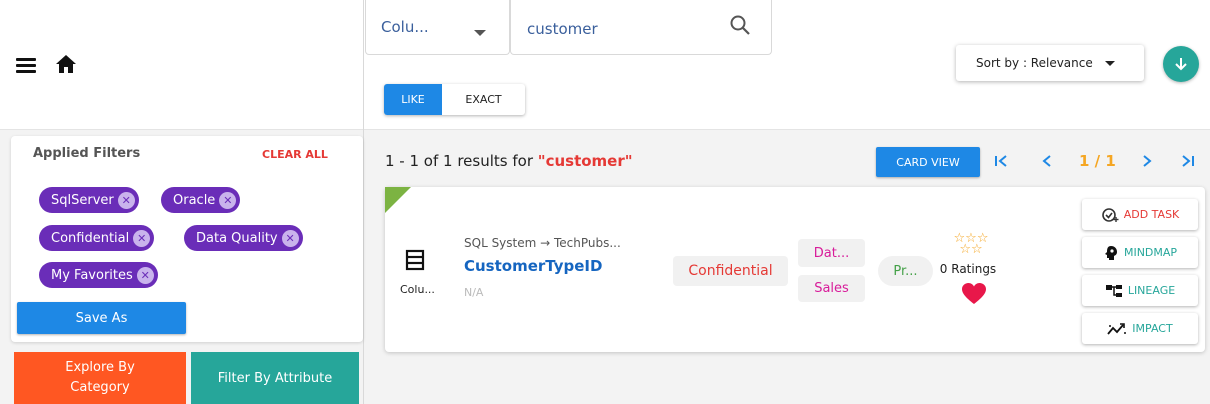 This screenshot has width=1210, height=404. What do you see at coordinates (101, 318) in the screenshot?
I see `save-as-button: Save As` at bounding box center [101, 318].